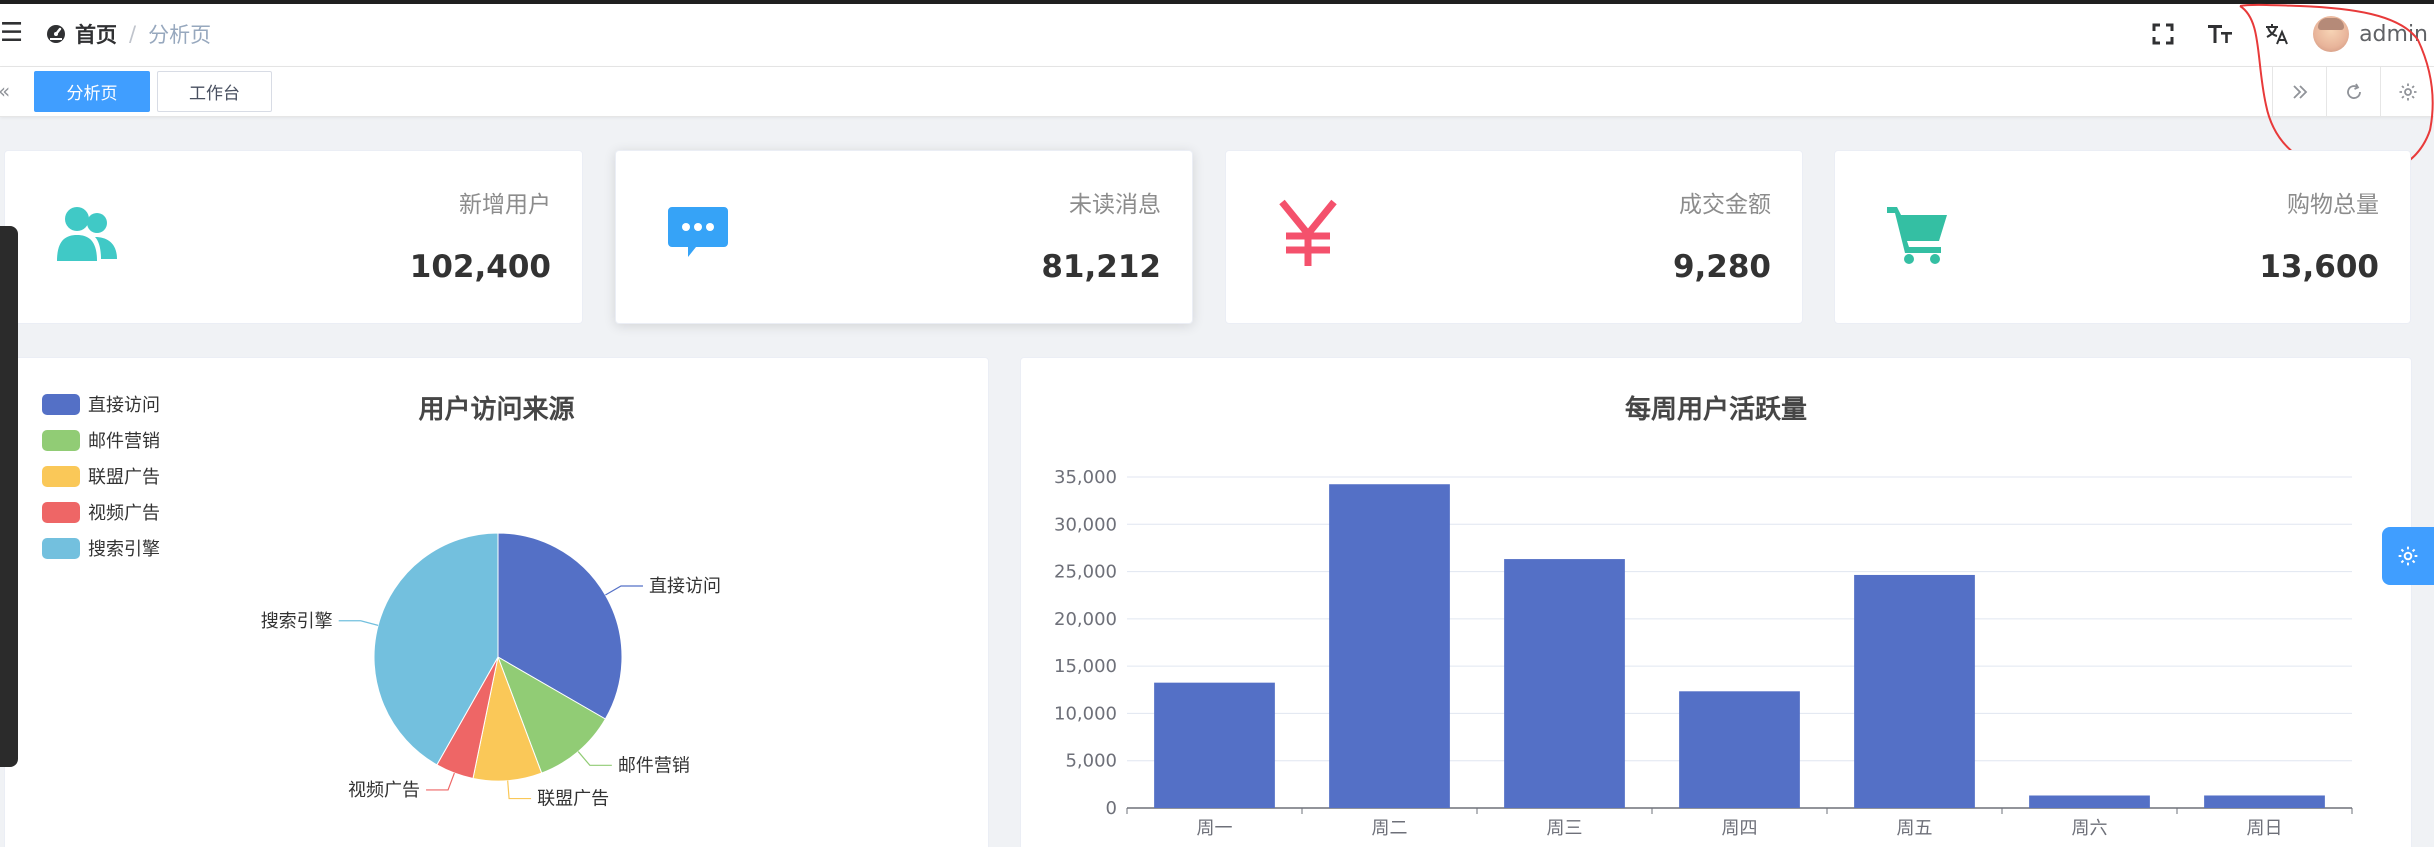  I want to click on breadcrumb-home: 首页, so click(81, 34).